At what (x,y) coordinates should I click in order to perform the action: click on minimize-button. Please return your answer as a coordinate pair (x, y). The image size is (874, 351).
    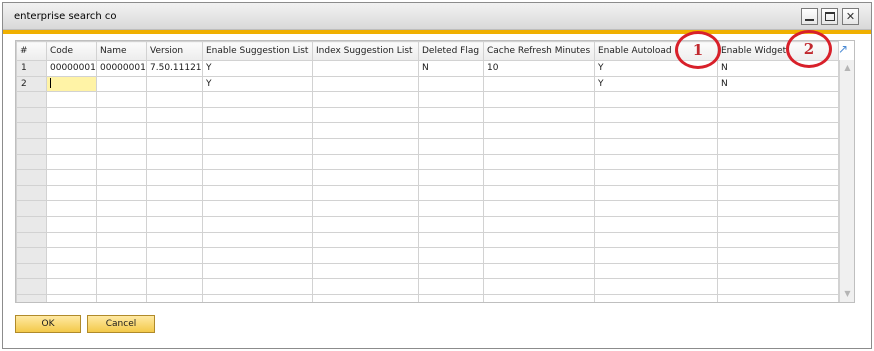
    Looking at the image, I should click on (809, 16).